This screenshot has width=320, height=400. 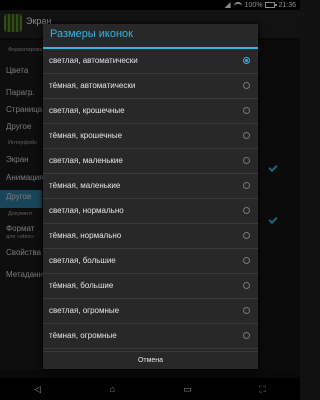 What do you see at coordinates (150, 261) in the screenshot?
I see `radio-option: светлая, большие` at bounding box center [150, 261].